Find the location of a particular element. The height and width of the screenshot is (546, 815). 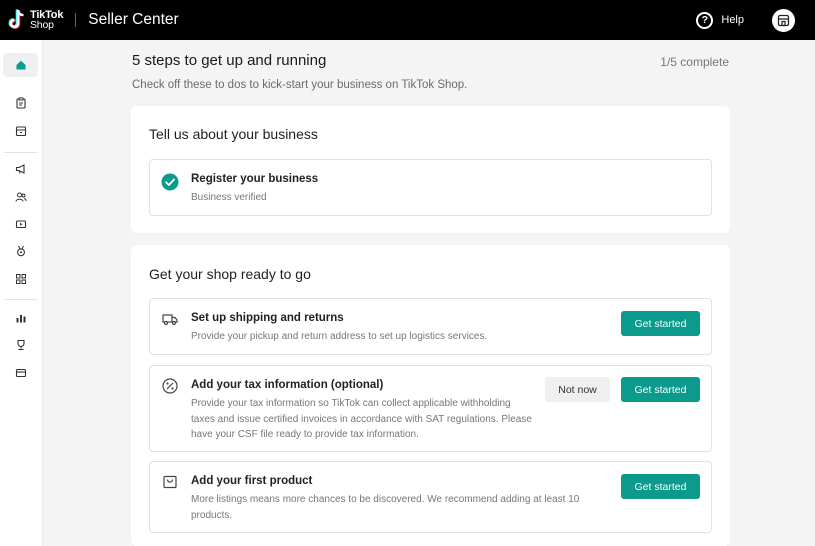

section-title: Tell us about your business is located at coordinates (233, 134).